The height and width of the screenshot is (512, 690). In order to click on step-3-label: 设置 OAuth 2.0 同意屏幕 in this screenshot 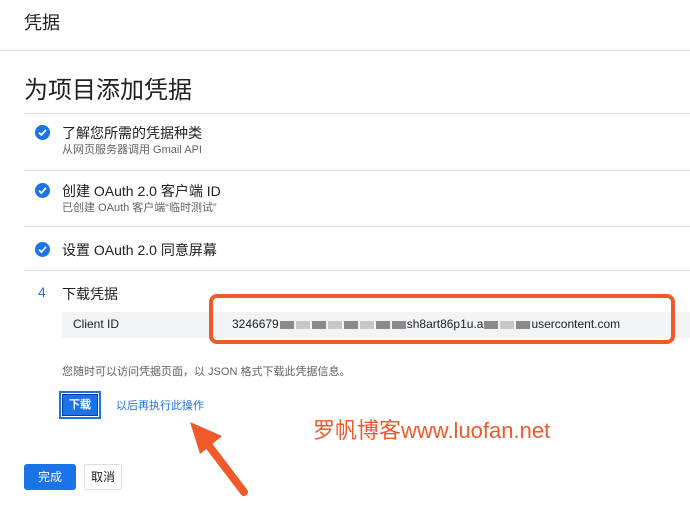, I will do `click(139, 250)`.